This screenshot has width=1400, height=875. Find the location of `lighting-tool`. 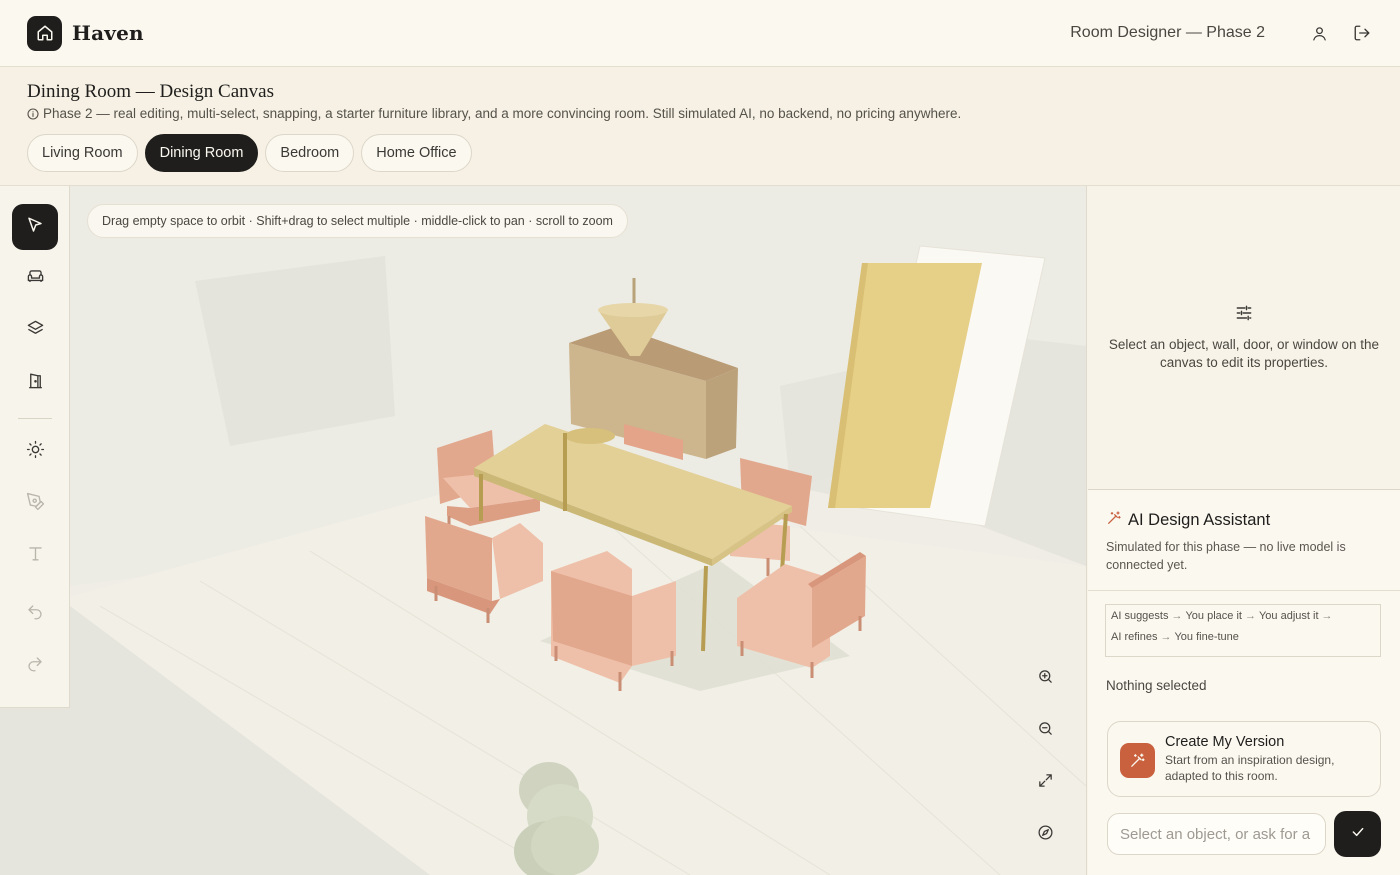

lighting-tool is located at coordinates (35, 452).